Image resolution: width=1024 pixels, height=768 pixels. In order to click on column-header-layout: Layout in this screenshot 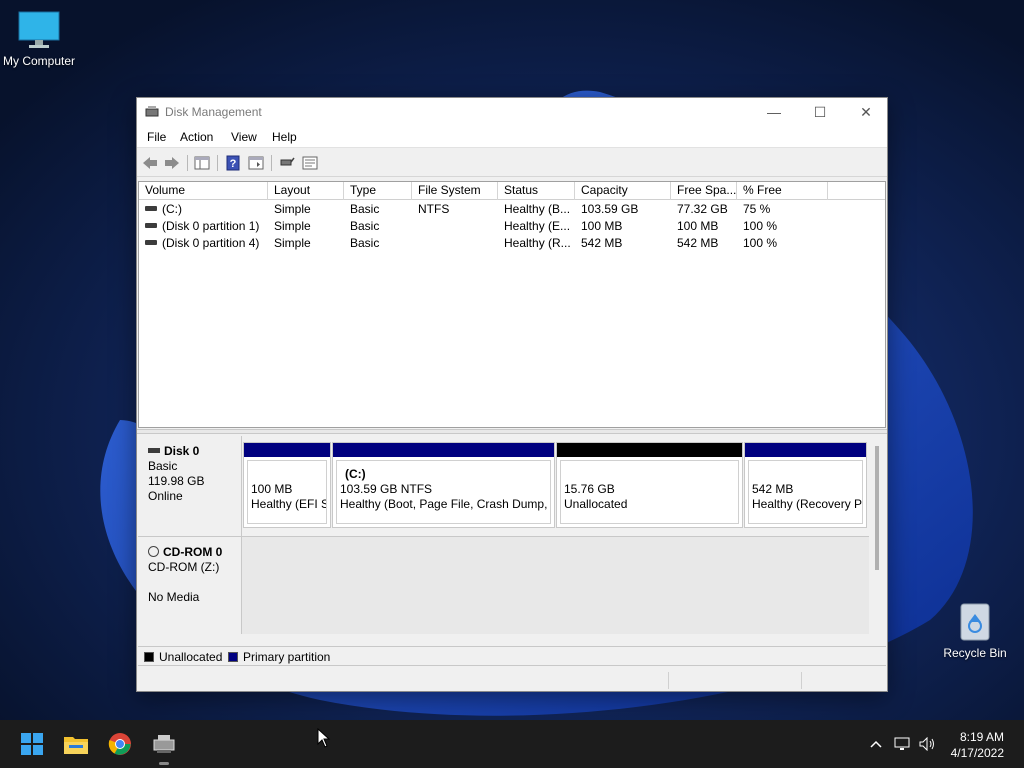, I will do `click(306, 191)`.